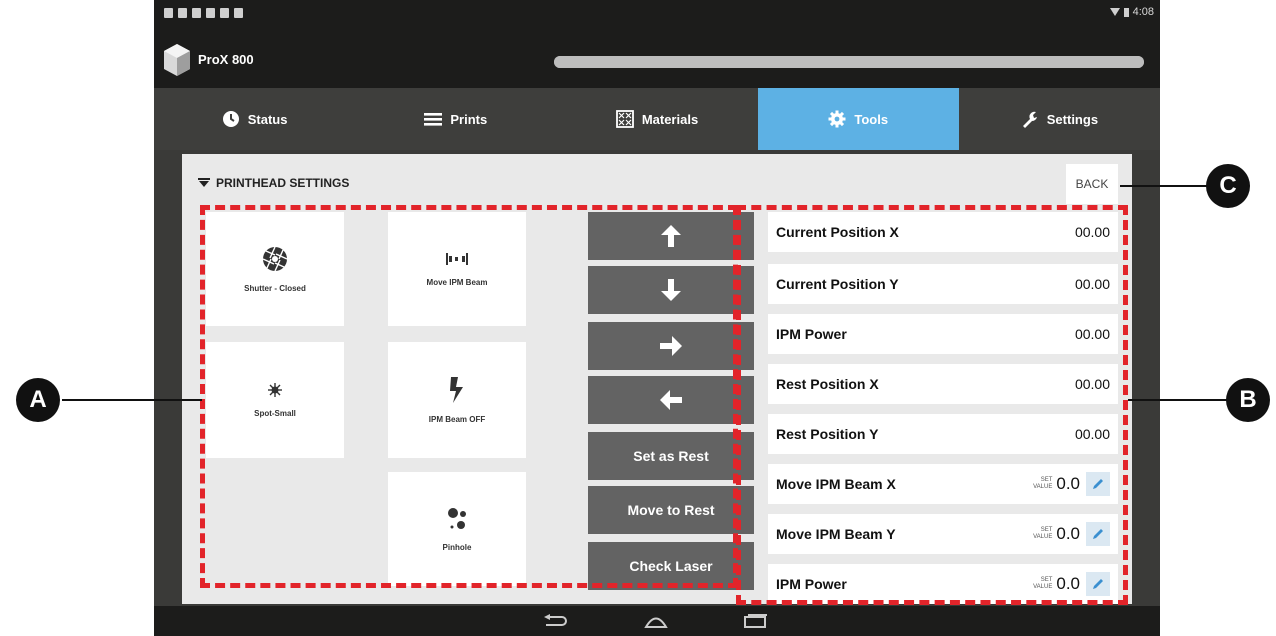 The image size is (1276, 636). I want to click on shutter-icon, so click(275, 258).